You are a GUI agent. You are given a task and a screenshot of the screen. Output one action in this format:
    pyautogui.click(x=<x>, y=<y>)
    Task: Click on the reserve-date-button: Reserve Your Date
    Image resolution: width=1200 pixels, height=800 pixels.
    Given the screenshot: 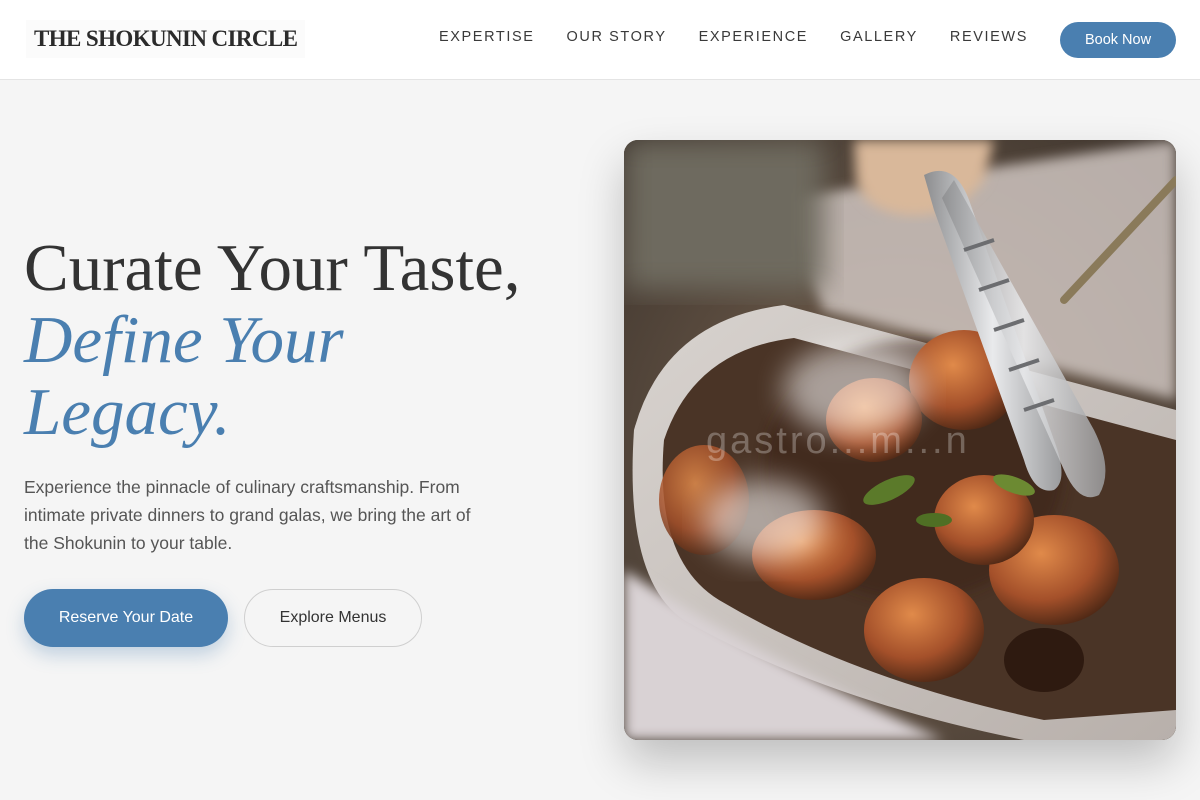 What is the action you would take?
    pyautogui.click(x=126, y=618)
    